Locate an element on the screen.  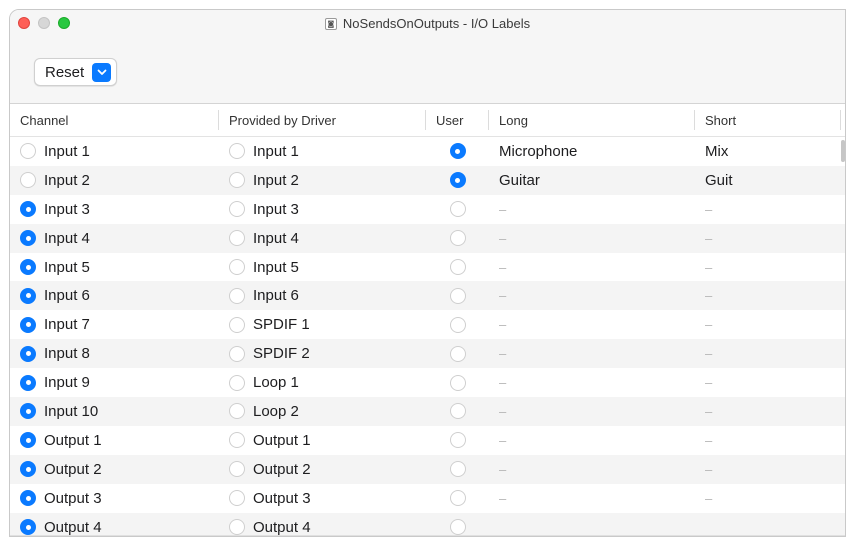
driver-cell: Input 4 is located at coordinates (322, 238).